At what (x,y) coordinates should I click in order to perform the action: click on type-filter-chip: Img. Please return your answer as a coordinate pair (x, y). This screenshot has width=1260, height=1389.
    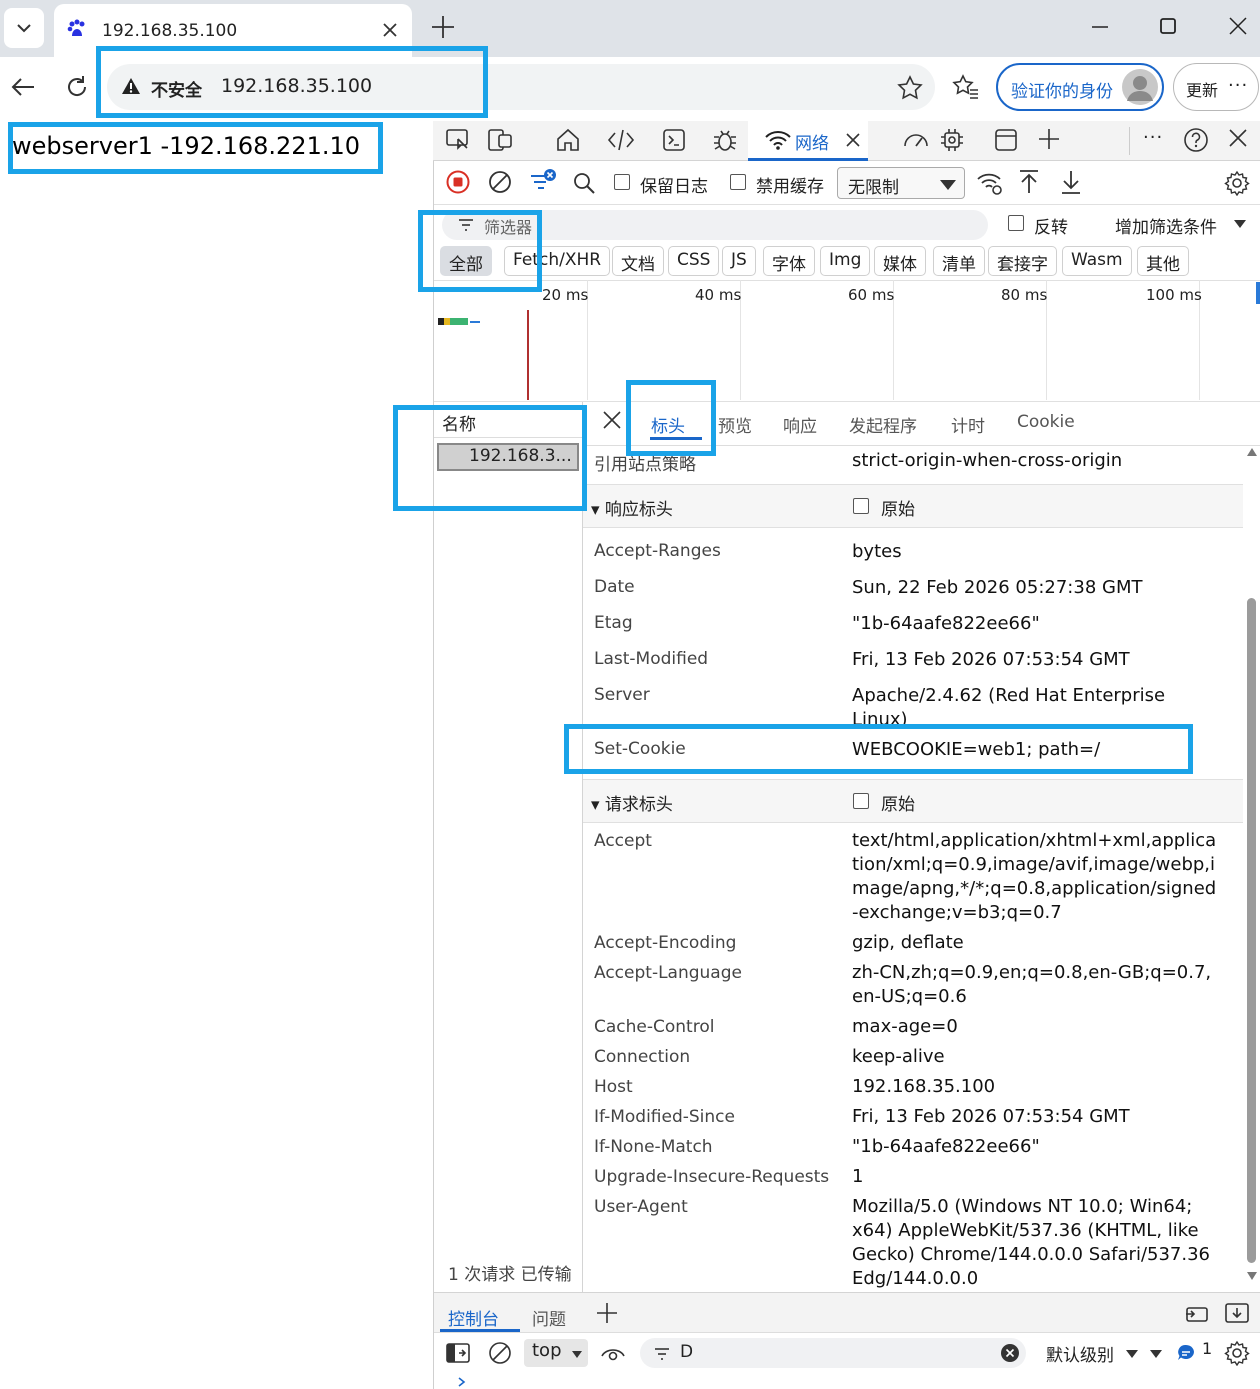
    Looking at the image, I should click on (845, 261).